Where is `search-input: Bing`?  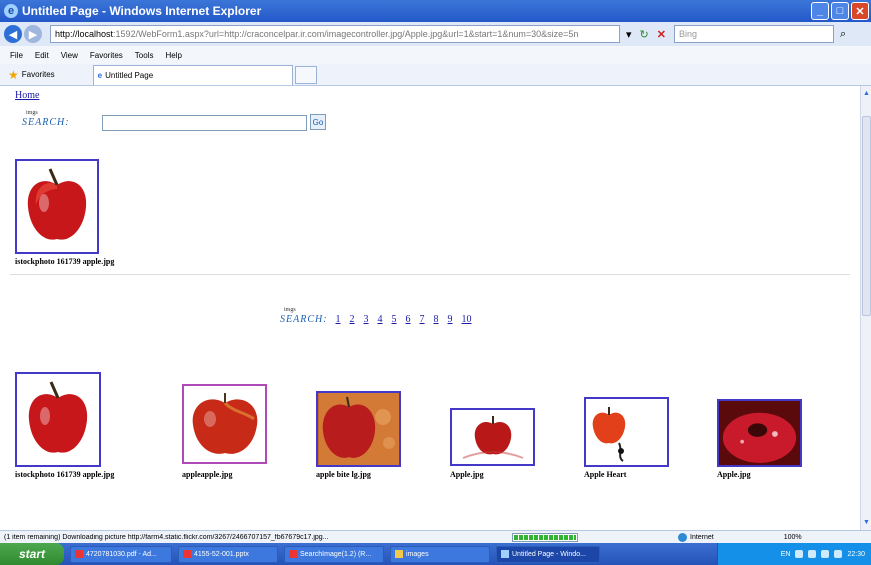
search-input: Bing is located at coordinates (753, 34).